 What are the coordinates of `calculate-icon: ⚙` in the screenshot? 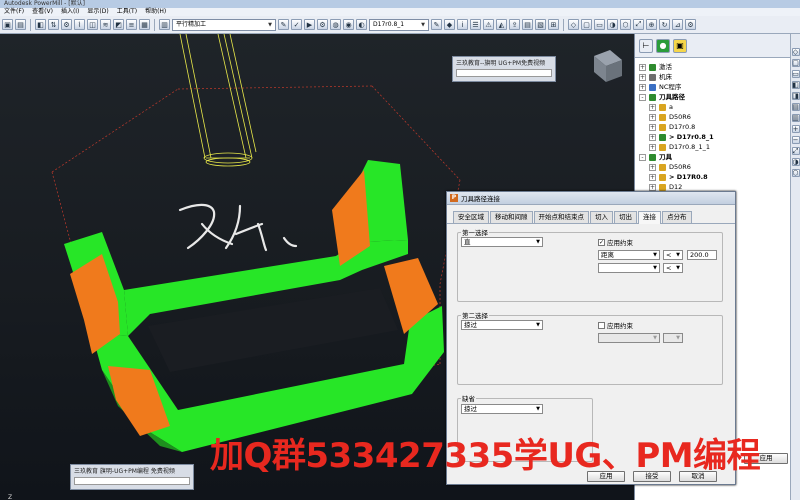 It's located at (322, 24).